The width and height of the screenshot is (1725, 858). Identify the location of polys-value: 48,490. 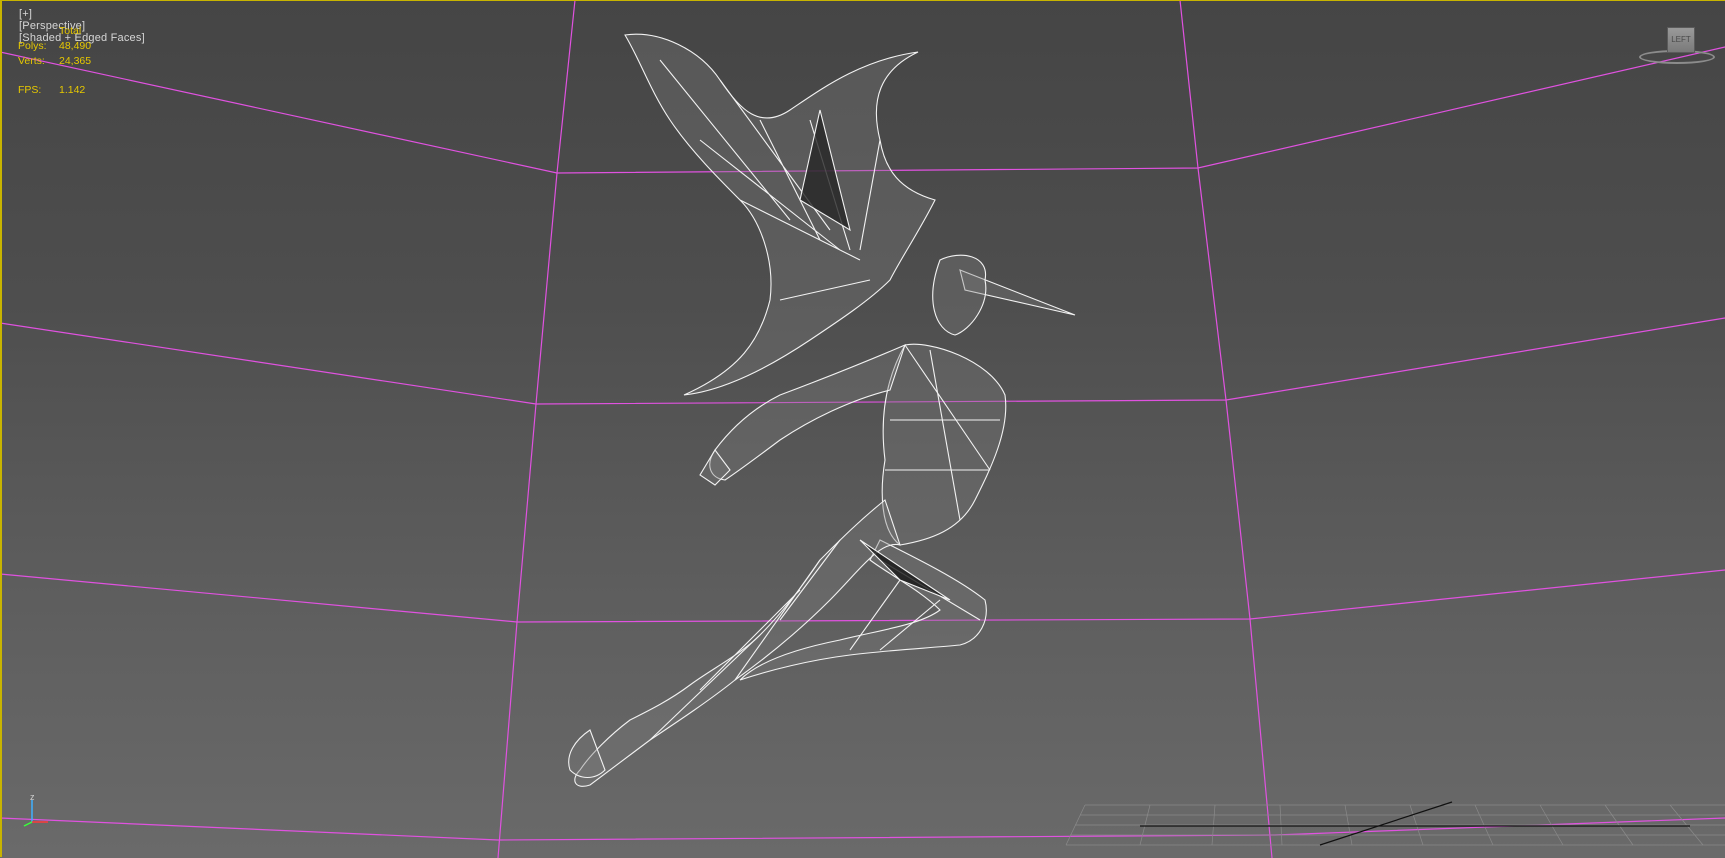
(75, 46).